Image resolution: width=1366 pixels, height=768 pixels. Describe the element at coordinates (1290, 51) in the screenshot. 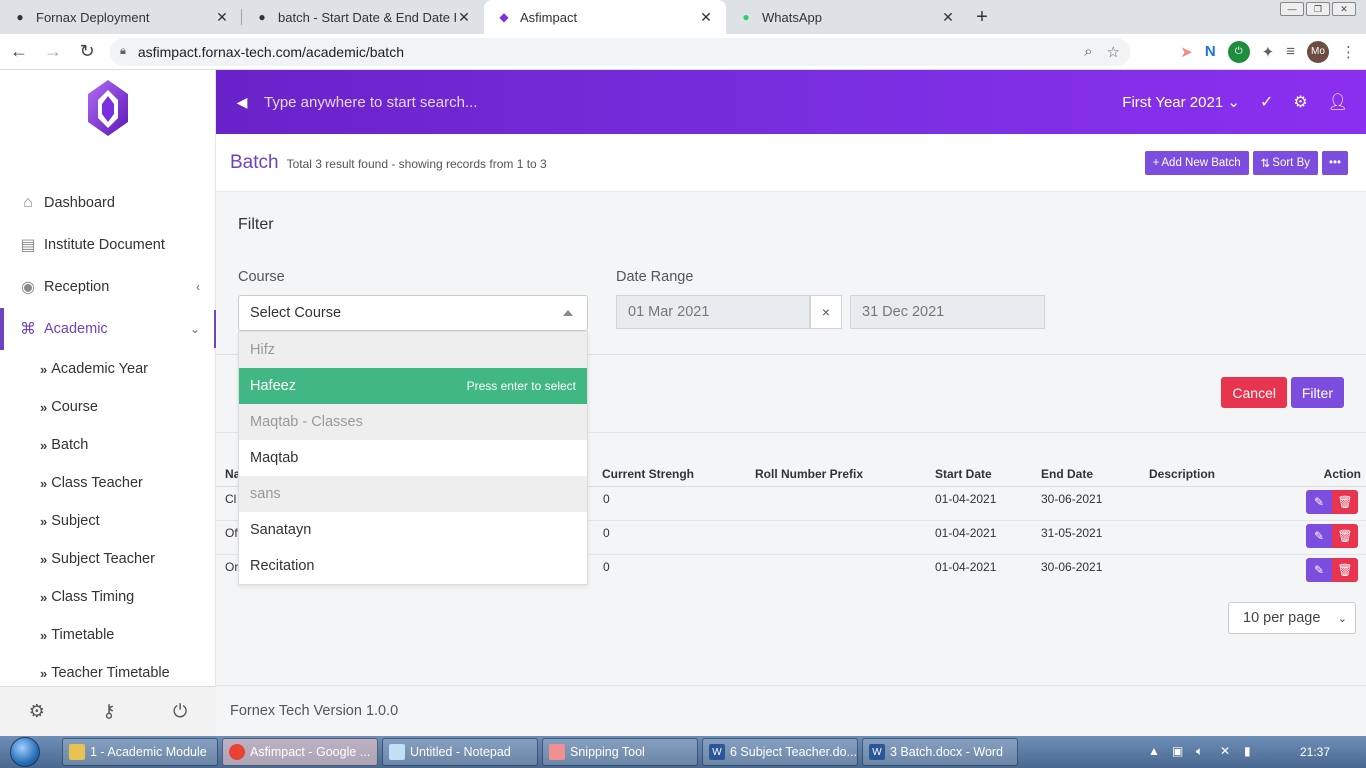

I see `media-control-icon: ≡` at that location.